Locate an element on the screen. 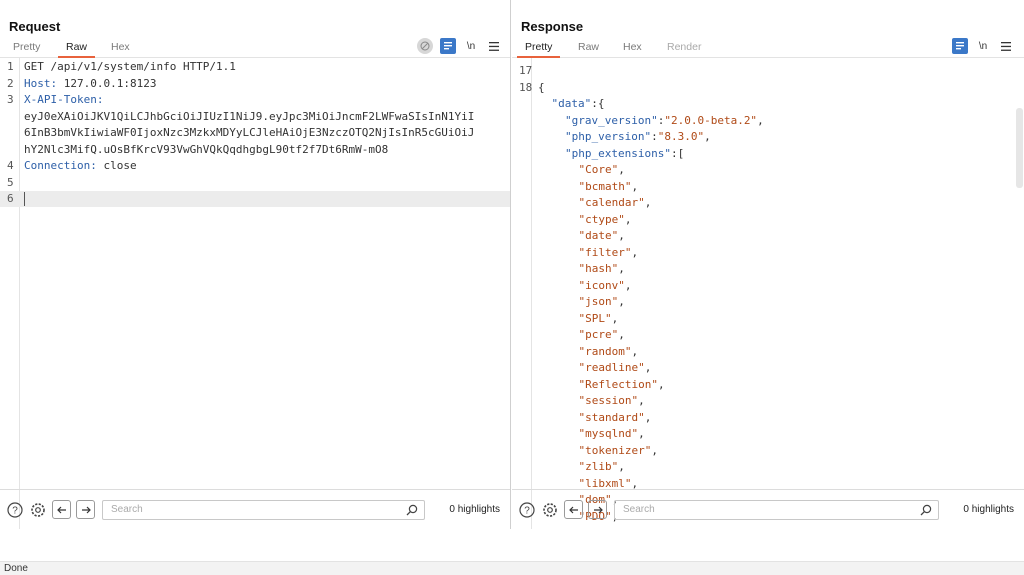 The image size is (1024, 575). code-line: "Core", is located at coordinates (768, 170).